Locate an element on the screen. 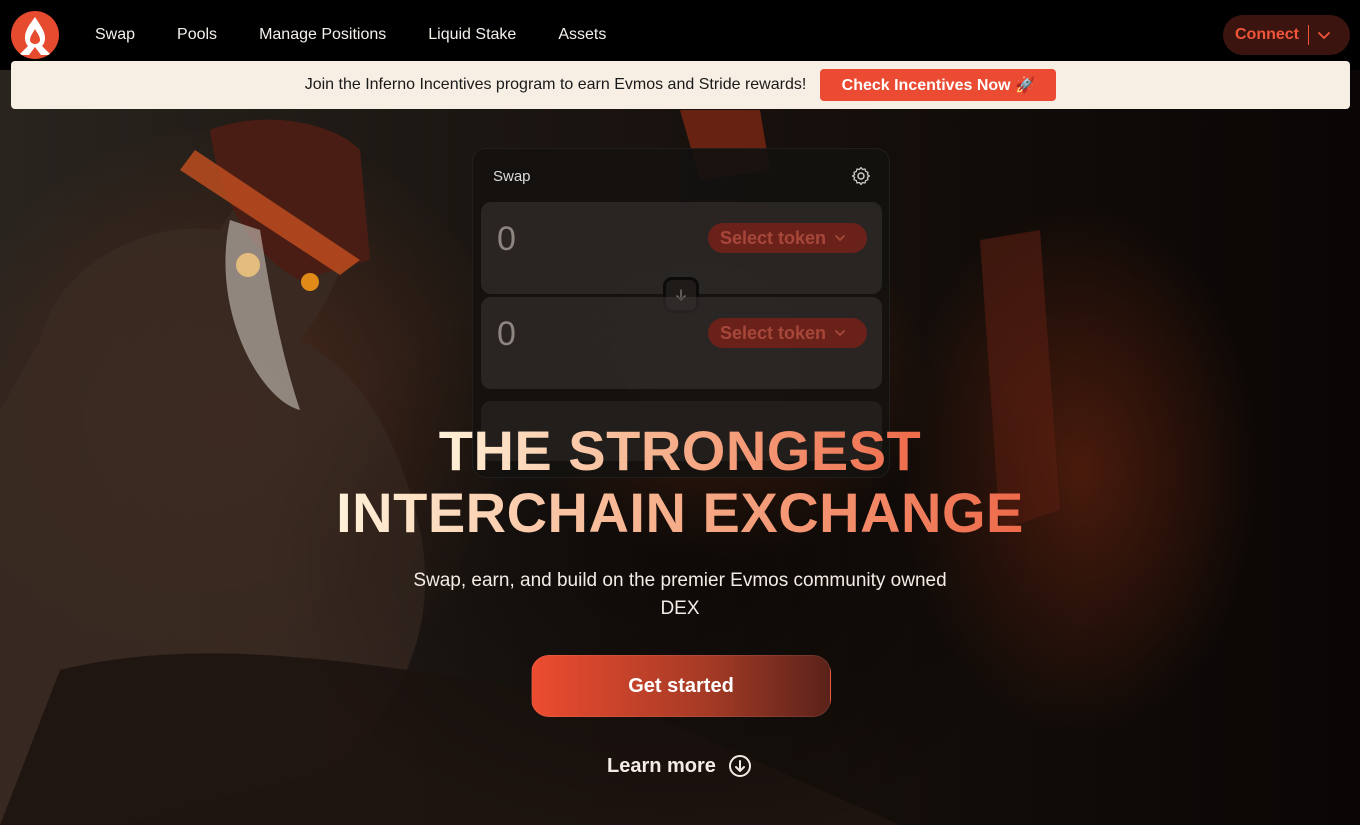 This screenshot has width=1360, height=825. get-started-button: Get started is located at coordinates (681, 686).